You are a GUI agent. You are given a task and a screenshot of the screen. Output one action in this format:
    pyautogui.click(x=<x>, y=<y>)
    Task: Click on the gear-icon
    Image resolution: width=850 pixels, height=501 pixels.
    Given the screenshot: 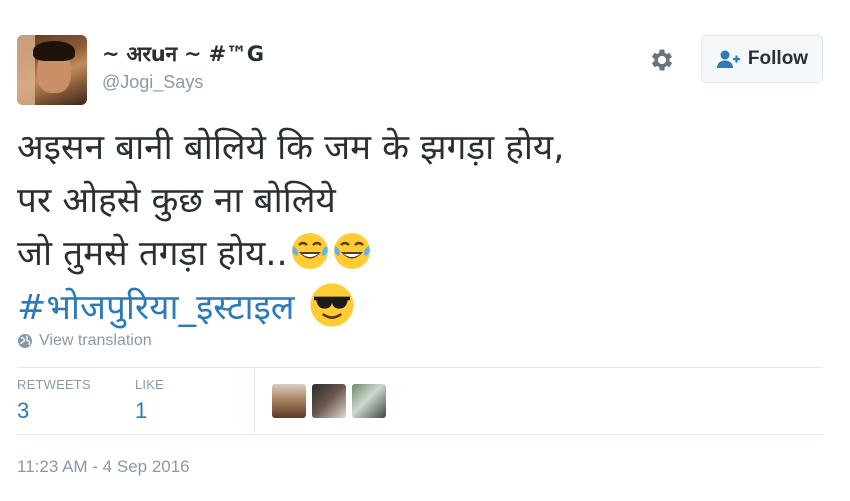 What is the action you would take?
    pyautogui.click(x=662, y=60)
    